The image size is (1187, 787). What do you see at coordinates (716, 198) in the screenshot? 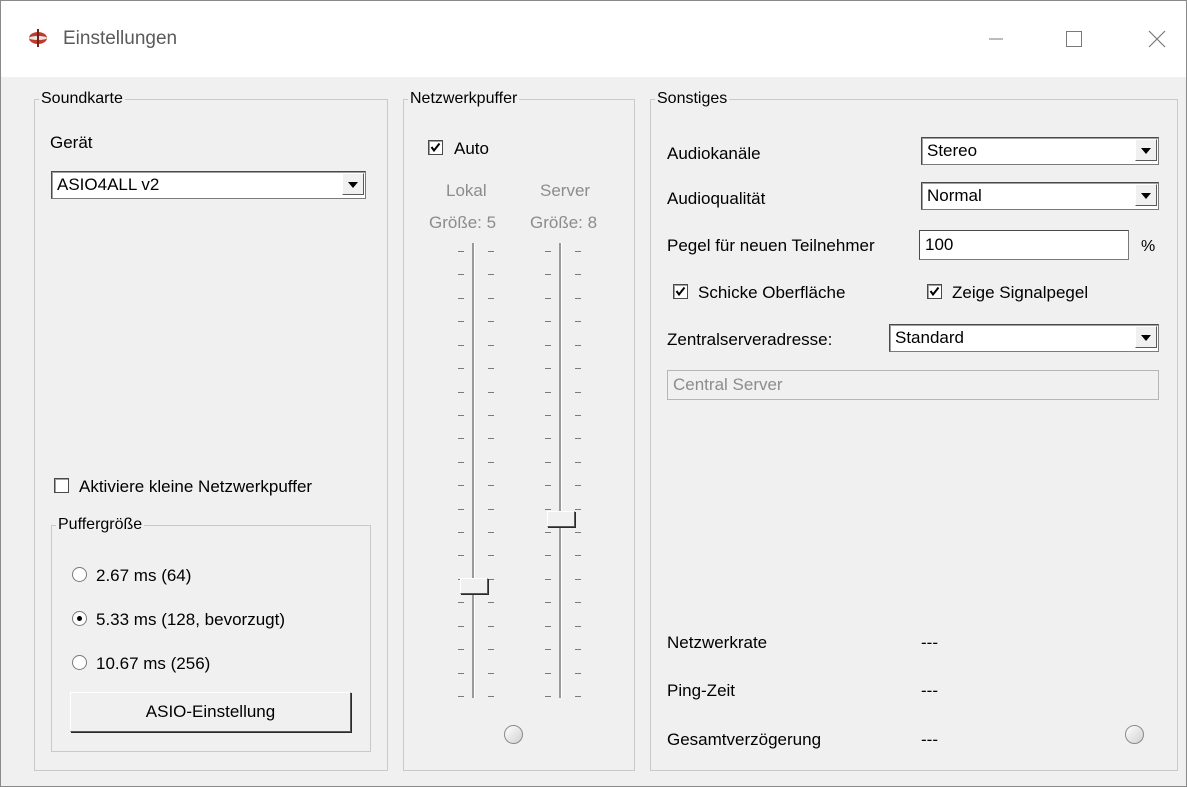
I see `audio-quality-label: Audioqualität` at bounding box center [716, 198].